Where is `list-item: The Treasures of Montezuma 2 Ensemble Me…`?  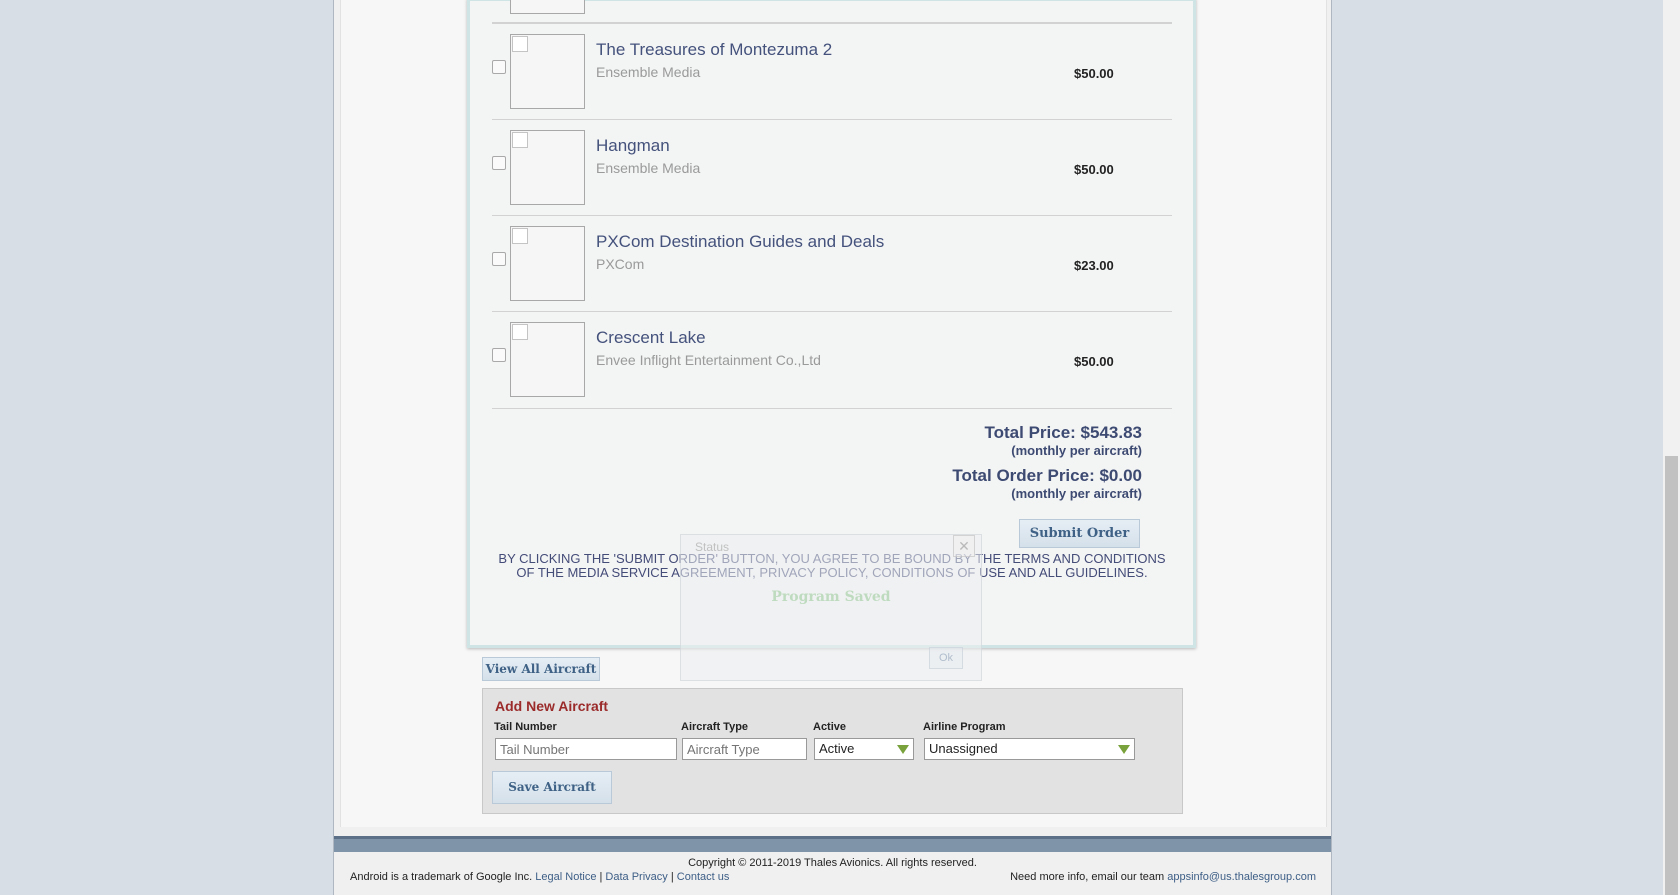 list-item: The Treasures of Montezuma 2 Ensemble Me… is located at coordinates (832, 71).